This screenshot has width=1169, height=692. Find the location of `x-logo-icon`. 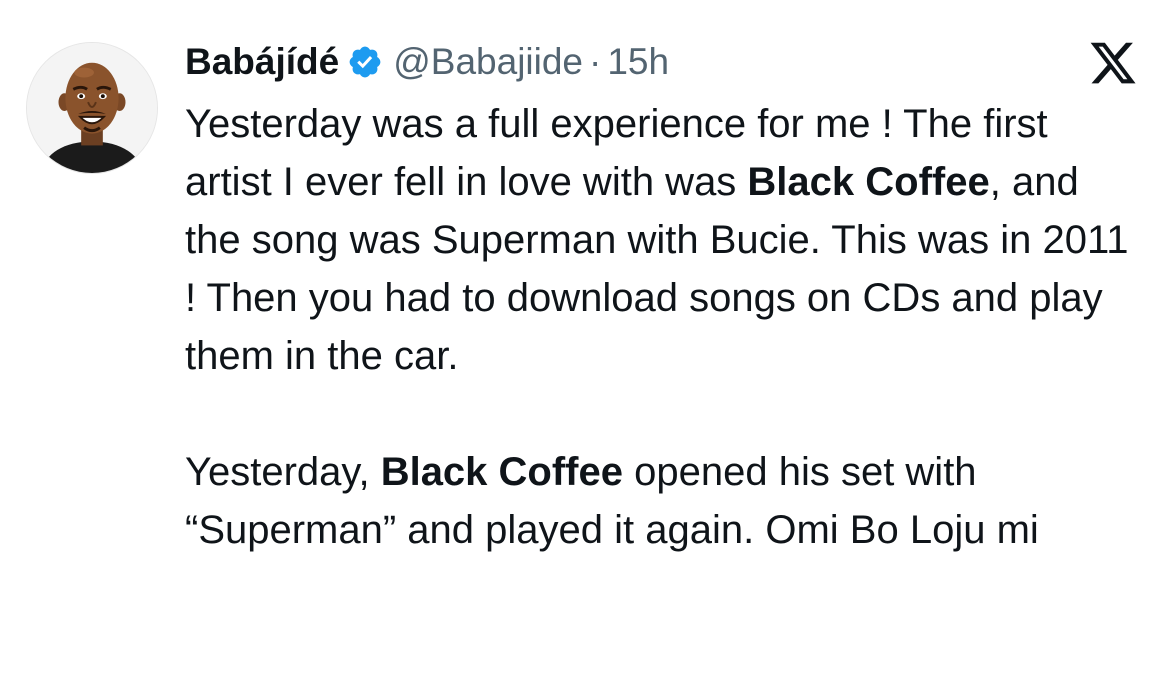

x-logo-icon is located at coordinates (1113, 63).